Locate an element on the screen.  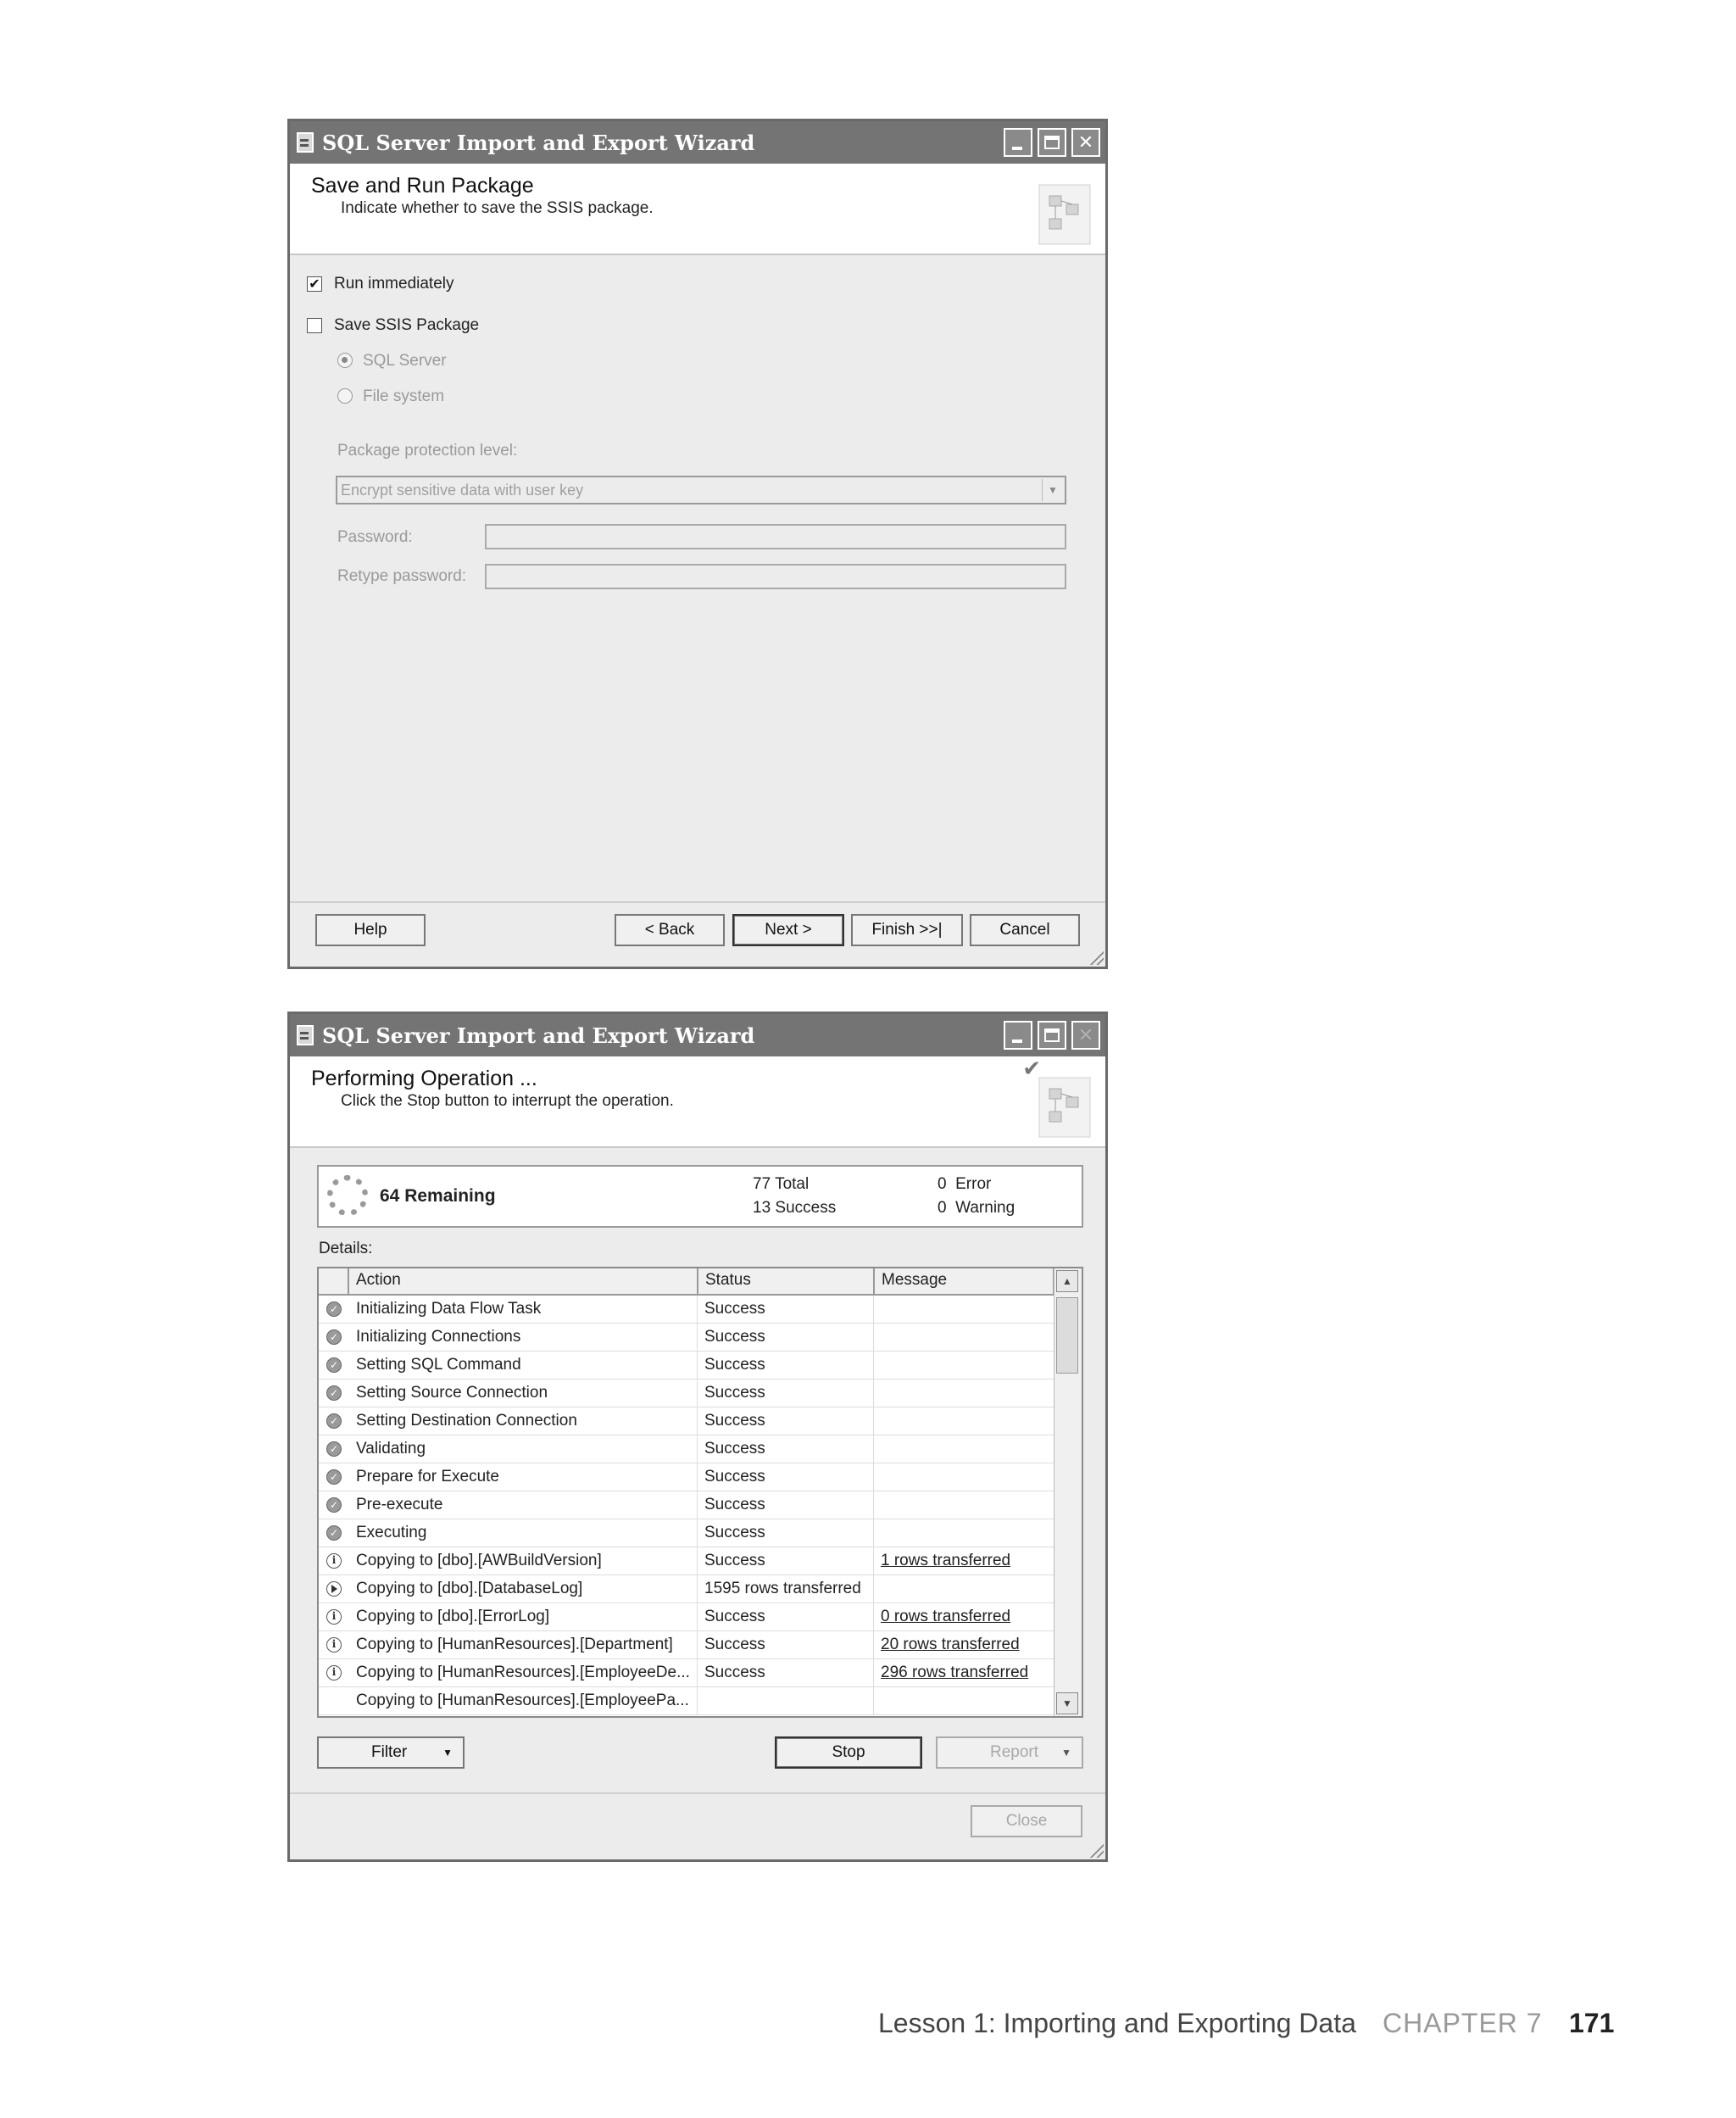
header-message: Message is located at coordinates (964, 1281).